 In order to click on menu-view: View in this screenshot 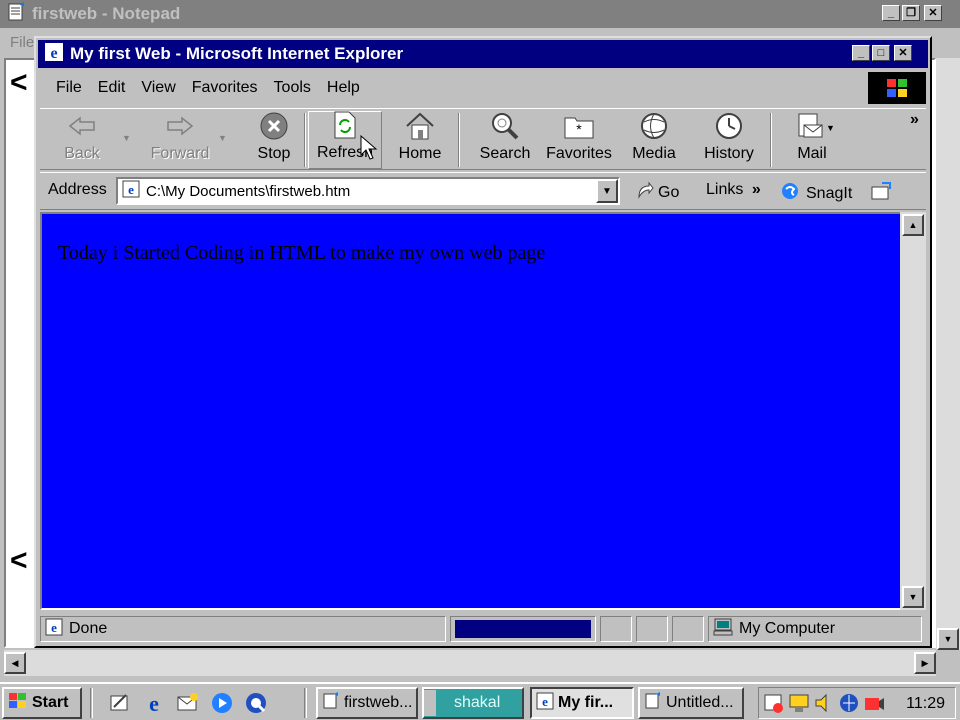, I will do `click(160, 88)`.